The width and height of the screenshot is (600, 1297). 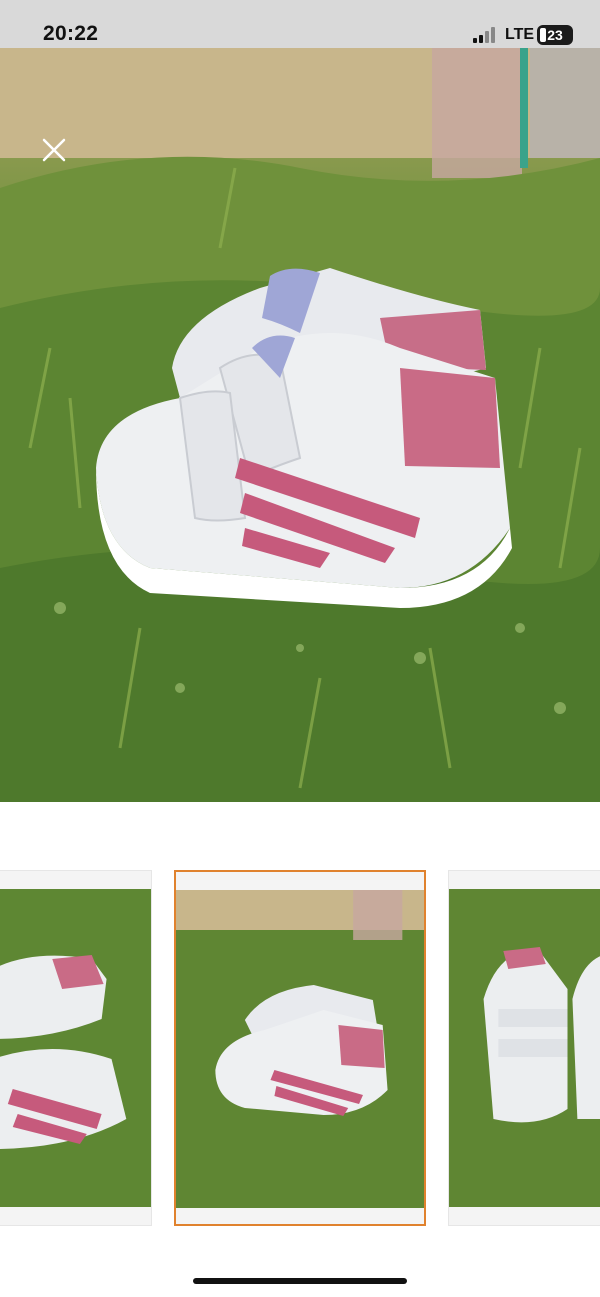 I want to click on battery-level: 23, so click(x=555, y=35).